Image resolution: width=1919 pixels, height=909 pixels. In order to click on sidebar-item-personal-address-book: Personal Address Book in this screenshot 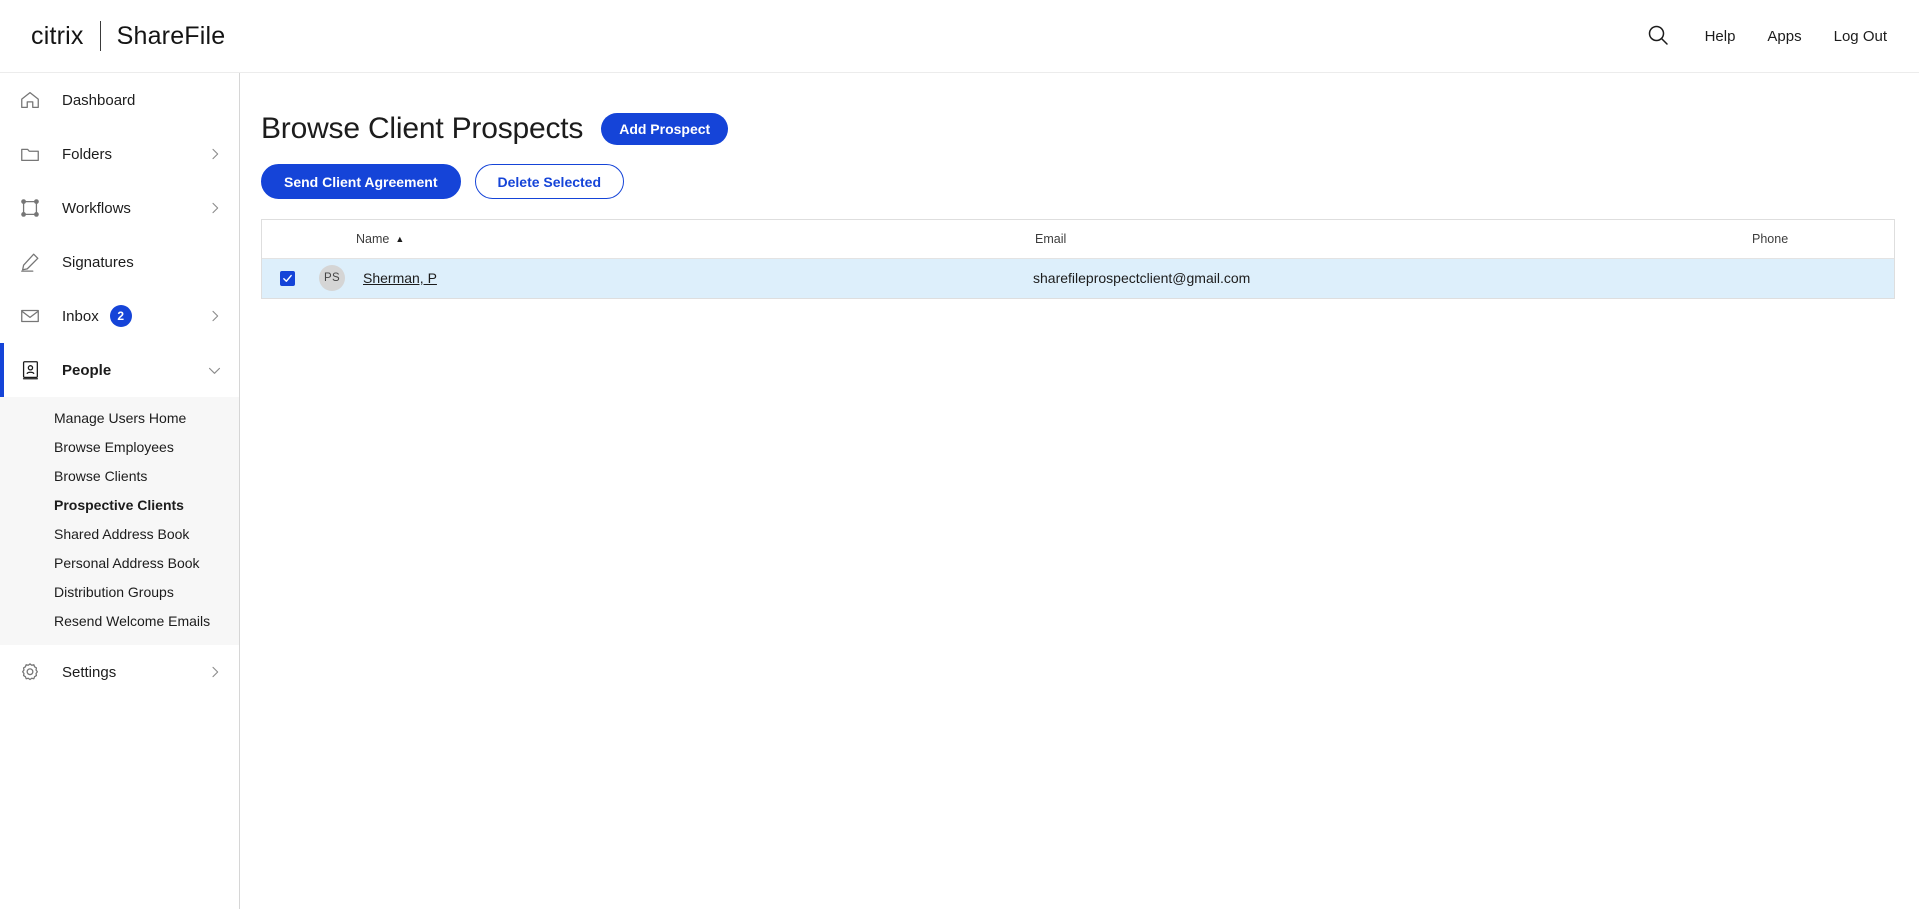, I will do `click(119, 562)`.